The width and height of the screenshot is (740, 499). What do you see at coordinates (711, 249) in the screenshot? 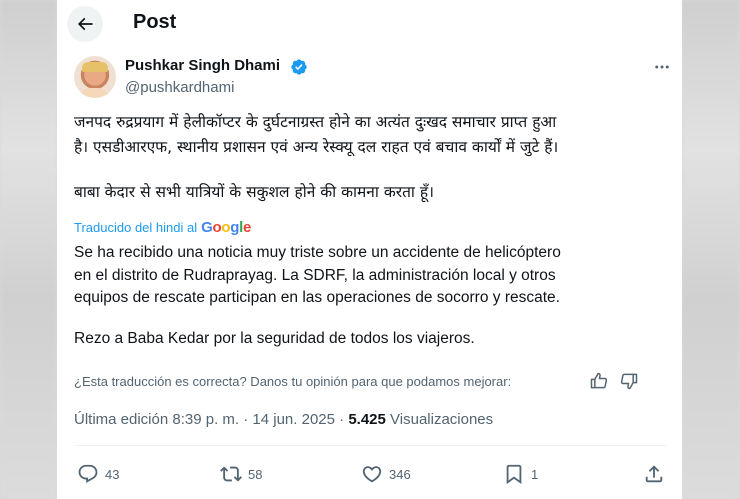
I see `blurred-background-right` at bounding box center [711, 249].